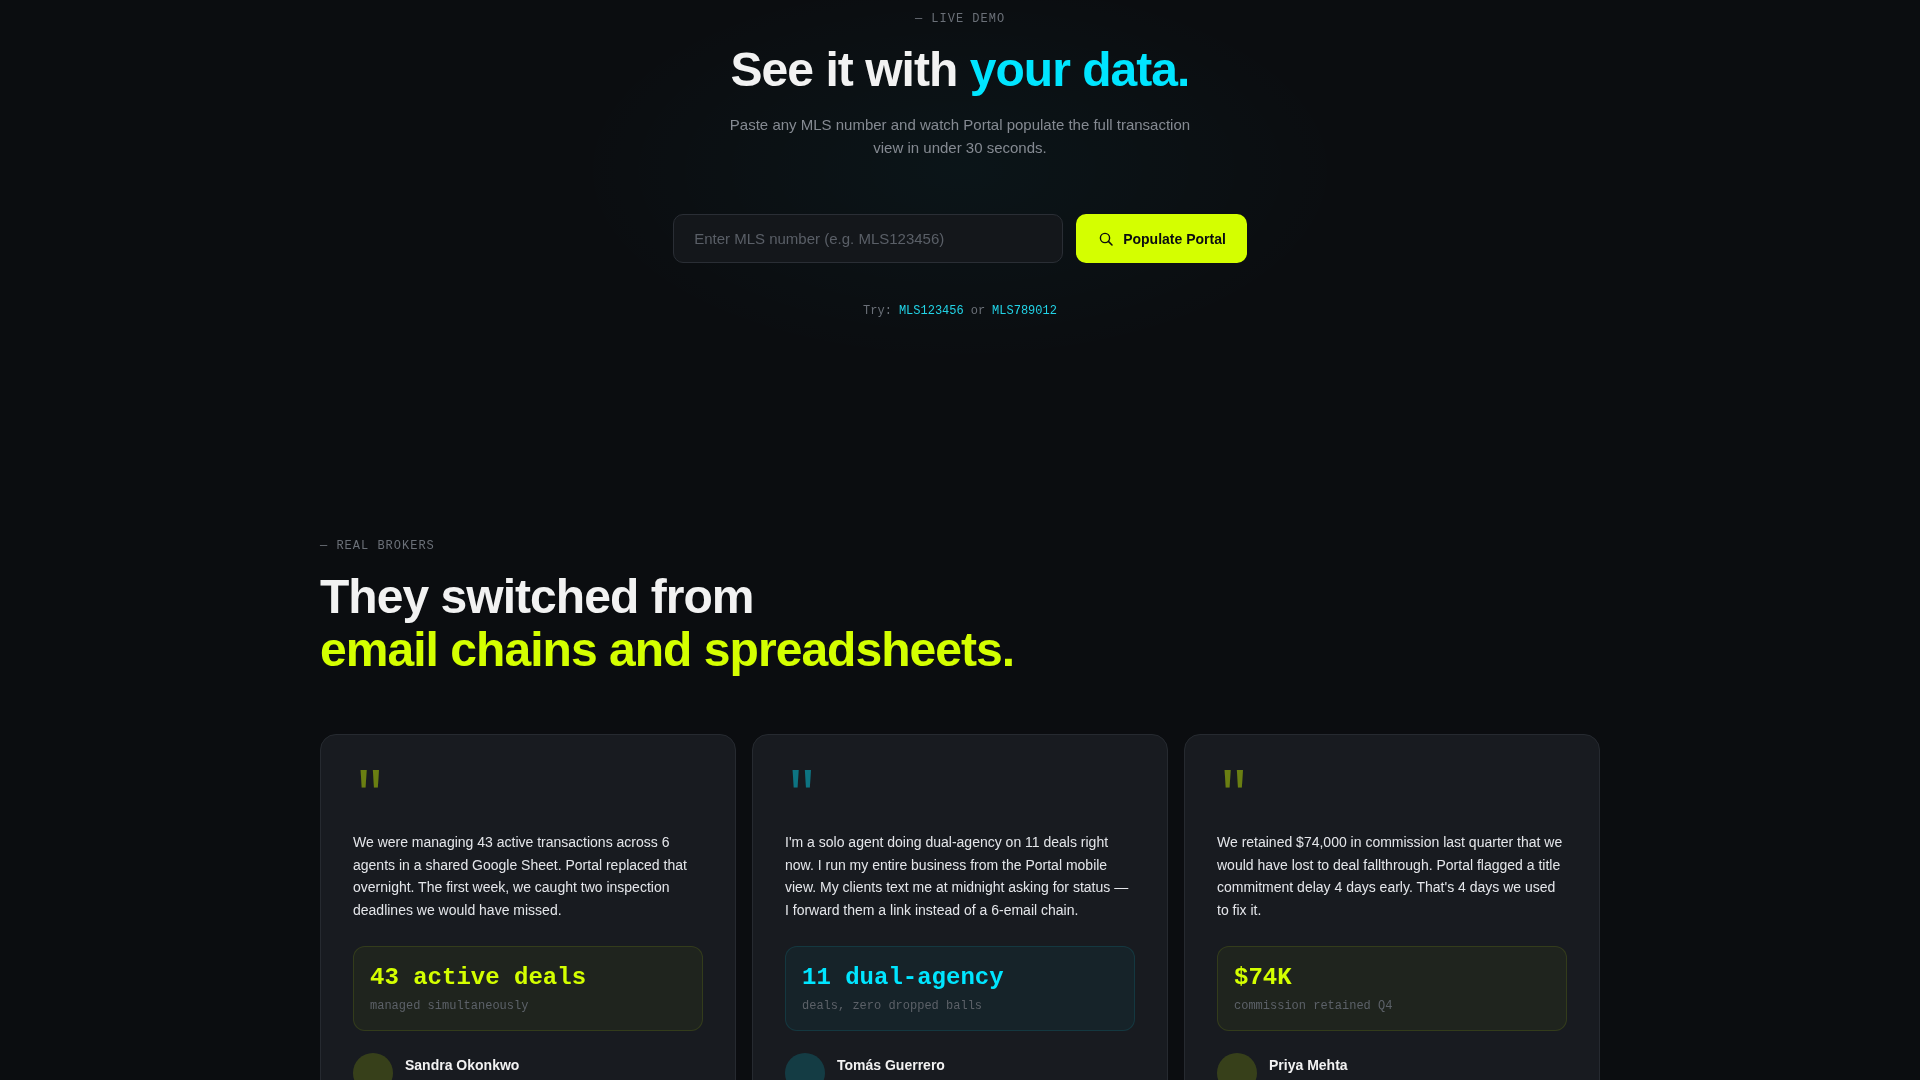 The width and height of the screenshot is (1920, 1080). Describe the element at coordinates (960, 69) in the screenshot. I see `page-heading: See it with your data.` at that location.